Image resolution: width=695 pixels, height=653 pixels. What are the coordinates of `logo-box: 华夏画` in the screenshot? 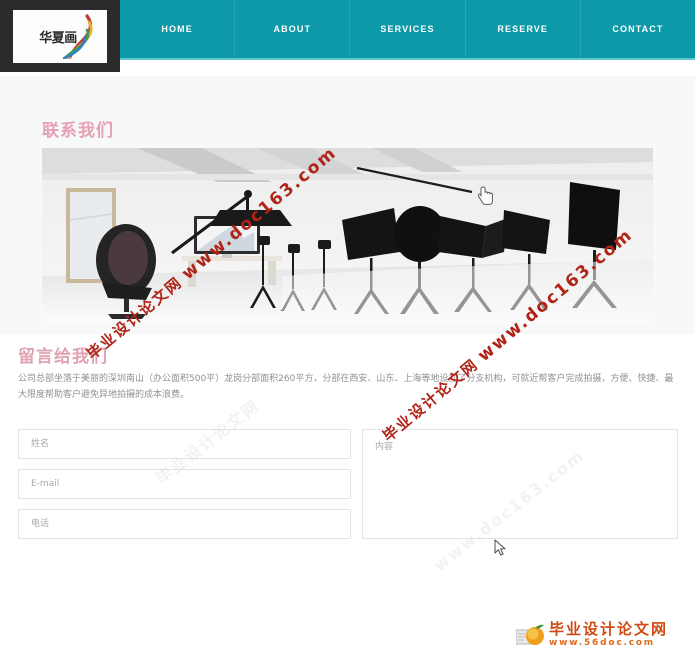 It's located at (60, 36).